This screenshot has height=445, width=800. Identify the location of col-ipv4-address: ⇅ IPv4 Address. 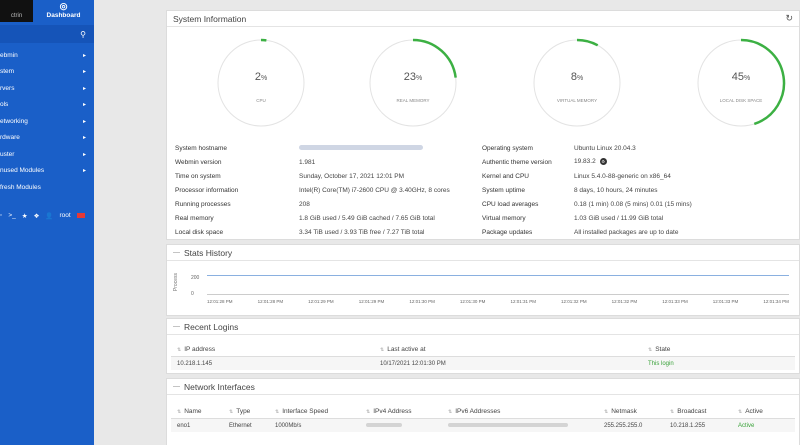
(407, 411).